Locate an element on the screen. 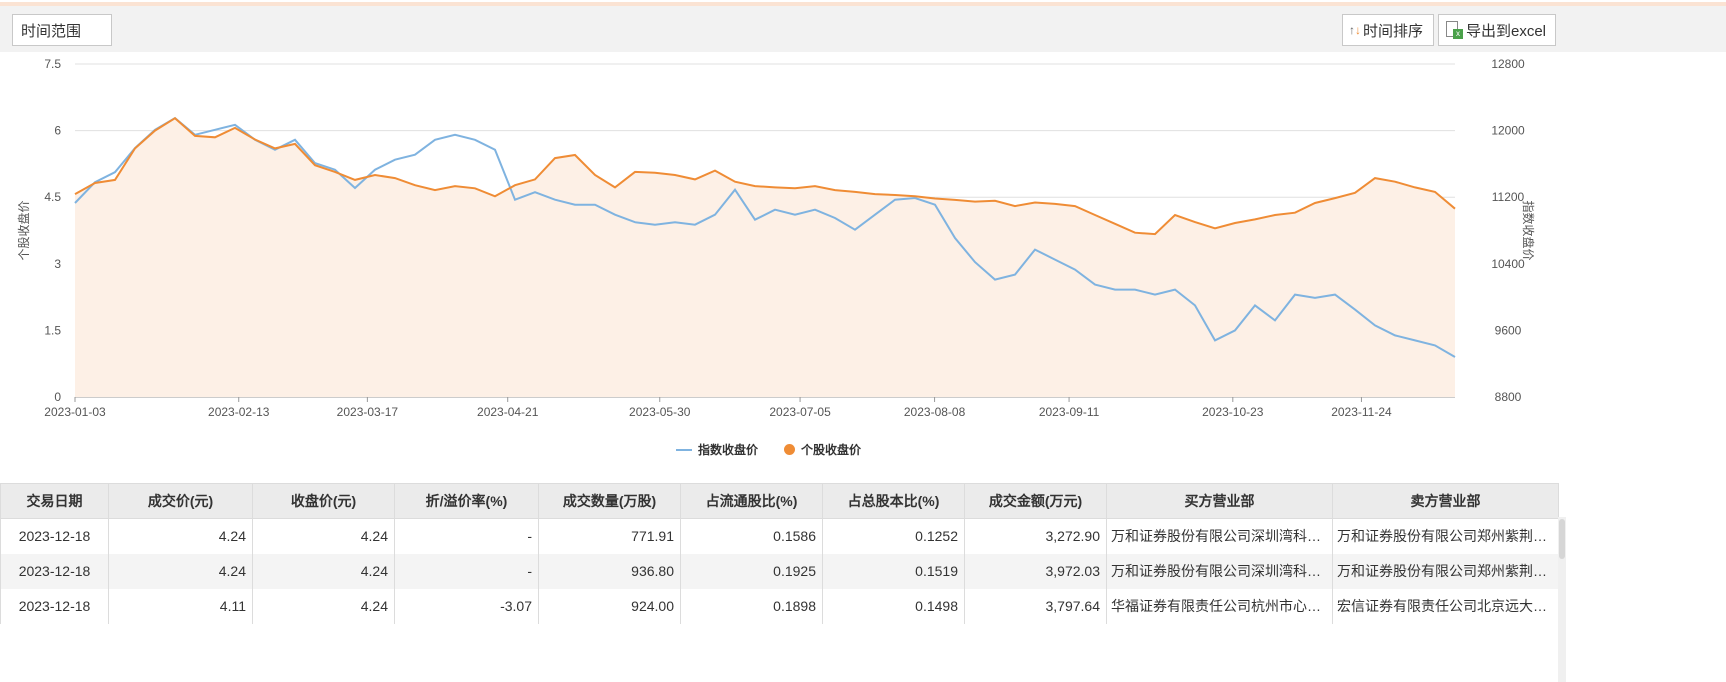 The image size is (1726, 682). y-tick-left: 7.5 is located at coordinates (52, 64).